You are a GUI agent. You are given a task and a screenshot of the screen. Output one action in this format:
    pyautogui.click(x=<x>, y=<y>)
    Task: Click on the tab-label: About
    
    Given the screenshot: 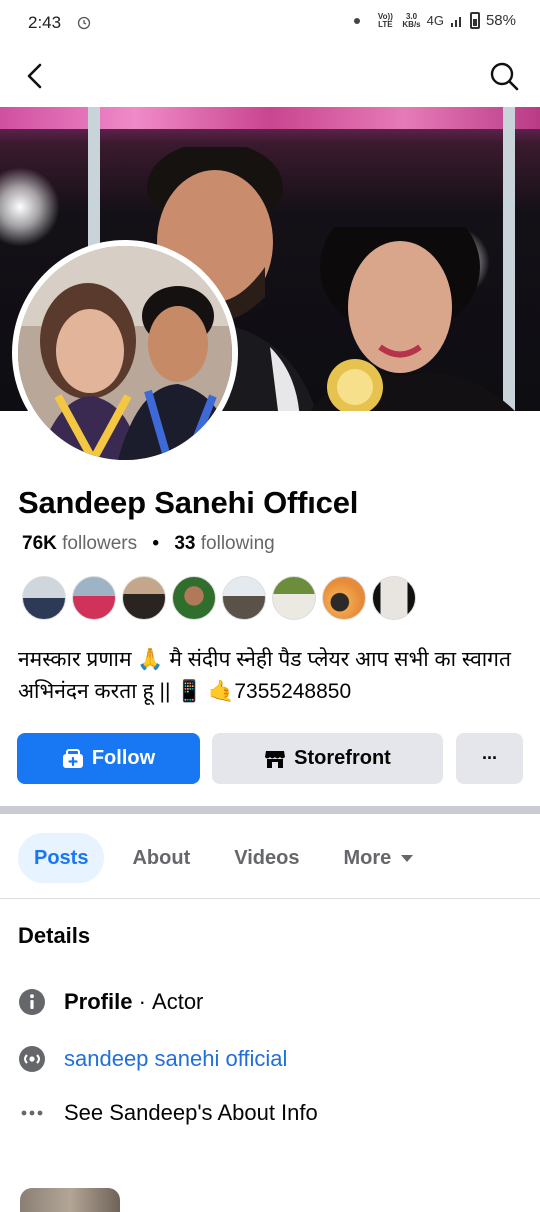 What is the action you would take?
    pyautogui.click(x=161, y=857)
    